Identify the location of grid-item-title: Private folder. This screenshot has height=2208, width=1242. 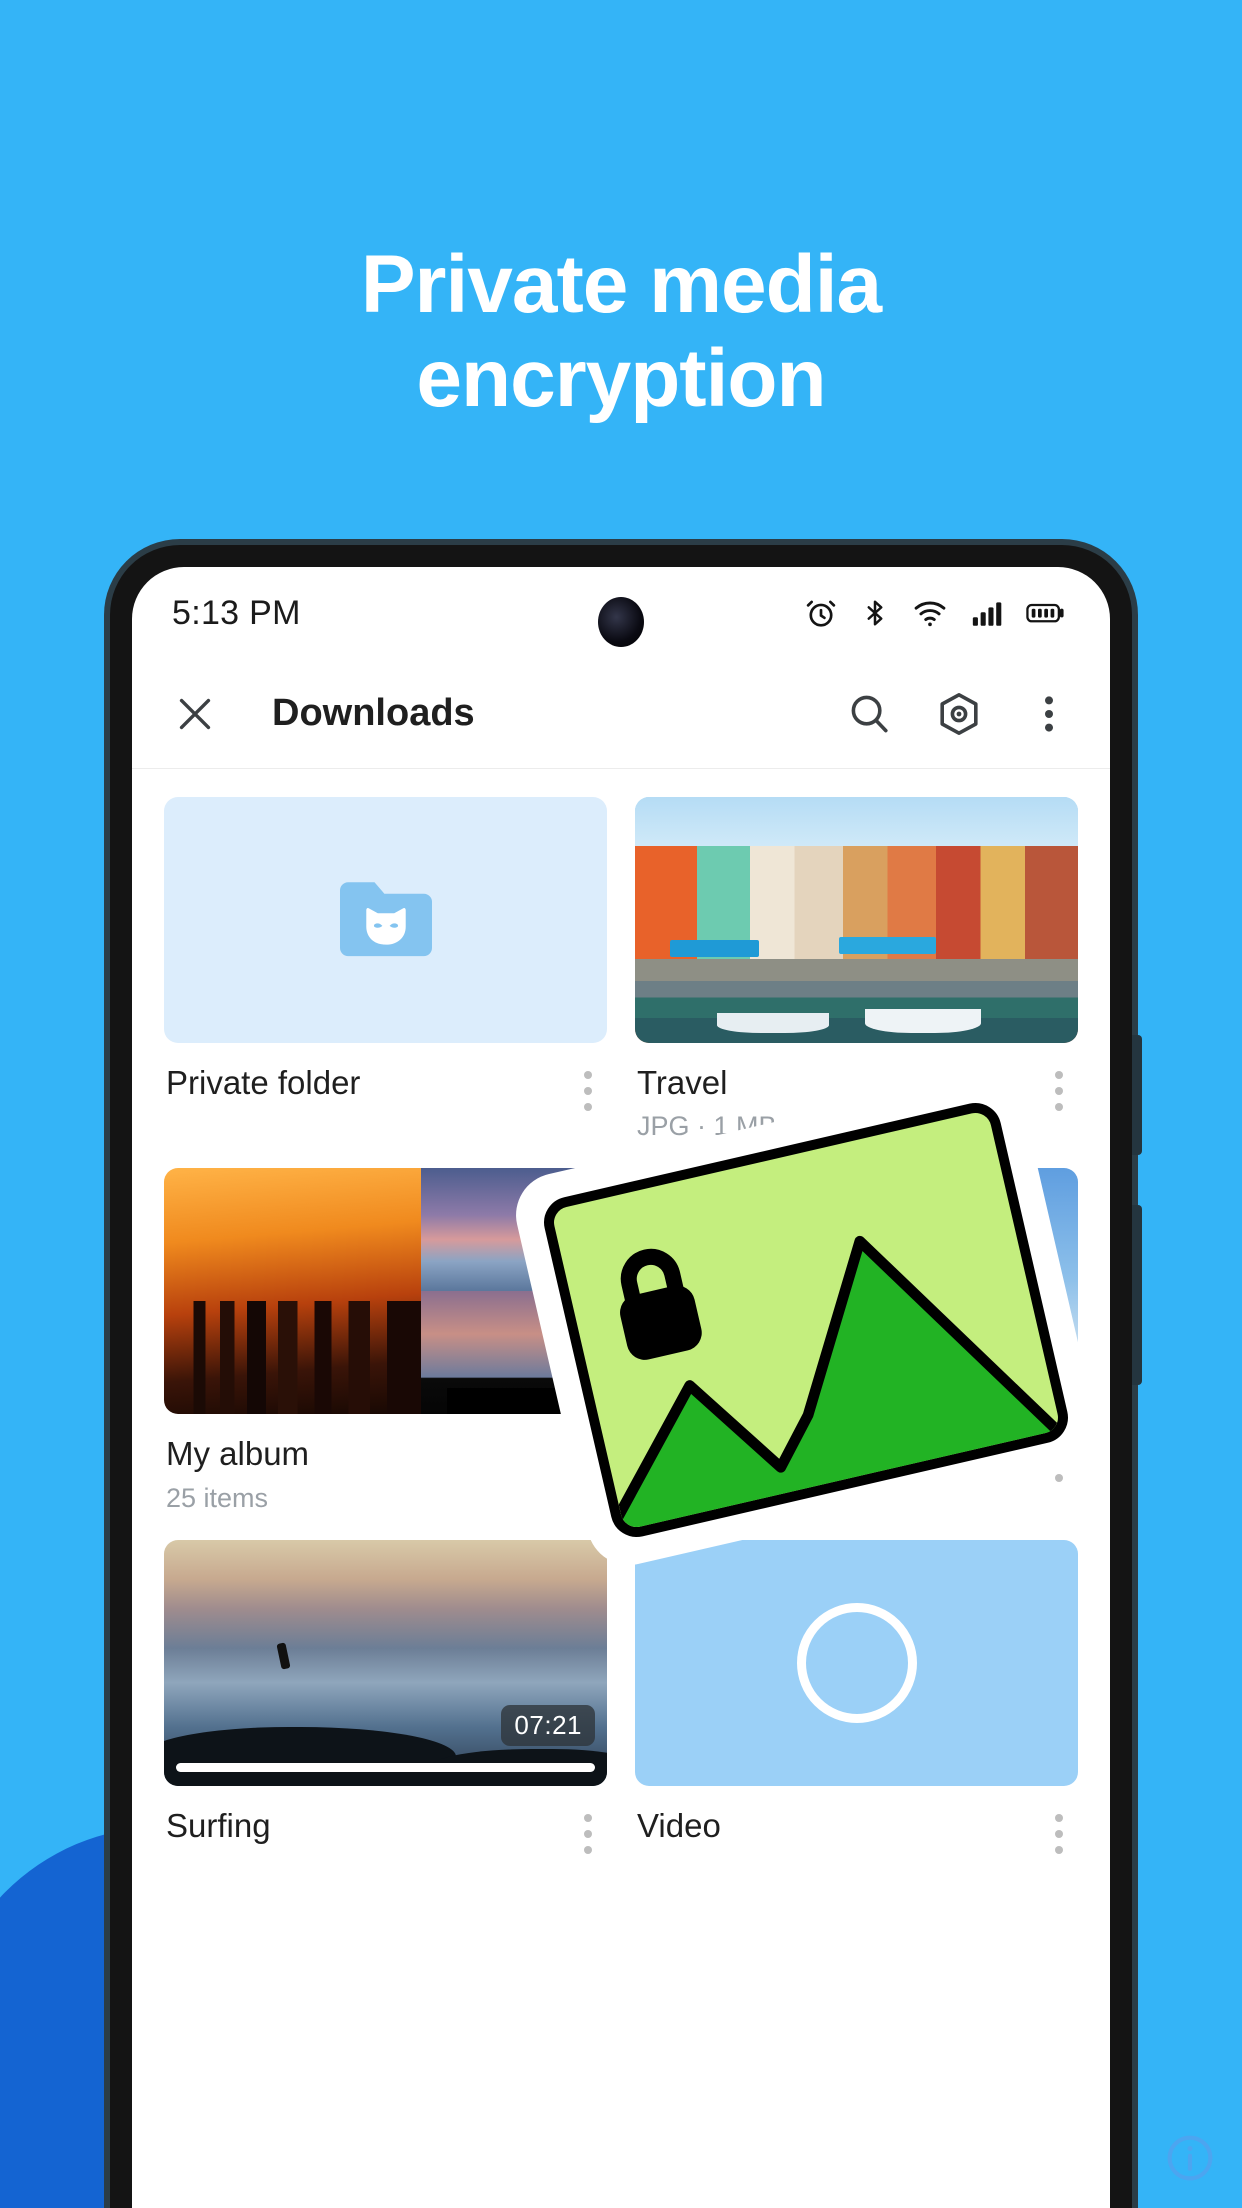
(263, 1083).